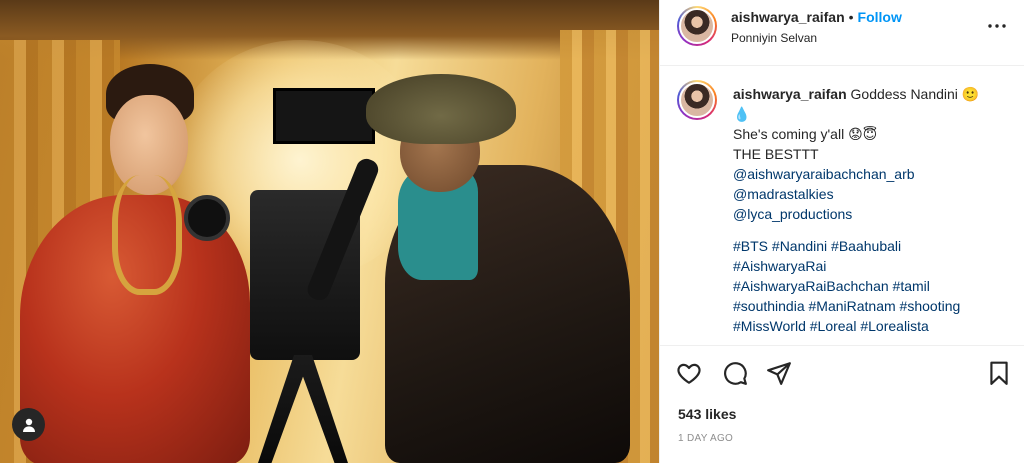 This screenshot has width=1024, height=463. Describe the element at coordinates (842, 373) in the screenshot. I see `action-bar` at that location.